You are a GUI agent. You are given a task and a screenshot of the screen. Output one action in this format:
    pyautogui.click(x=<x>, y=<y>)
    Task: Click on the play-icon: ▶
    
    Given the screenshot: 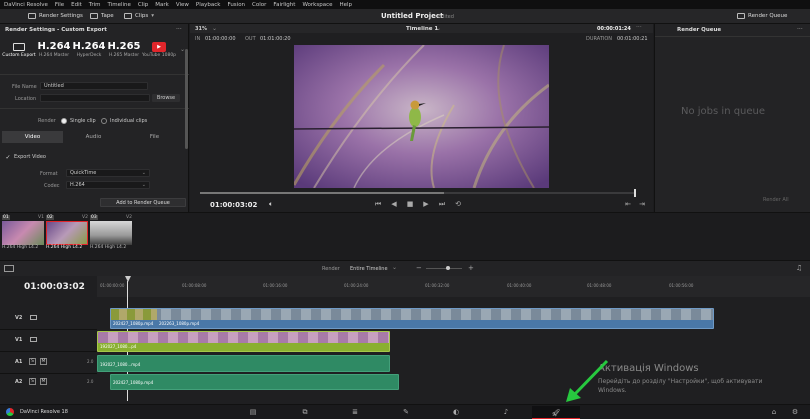 What is the action you would take?
    pyautogui.click(x=426, y=204)
    